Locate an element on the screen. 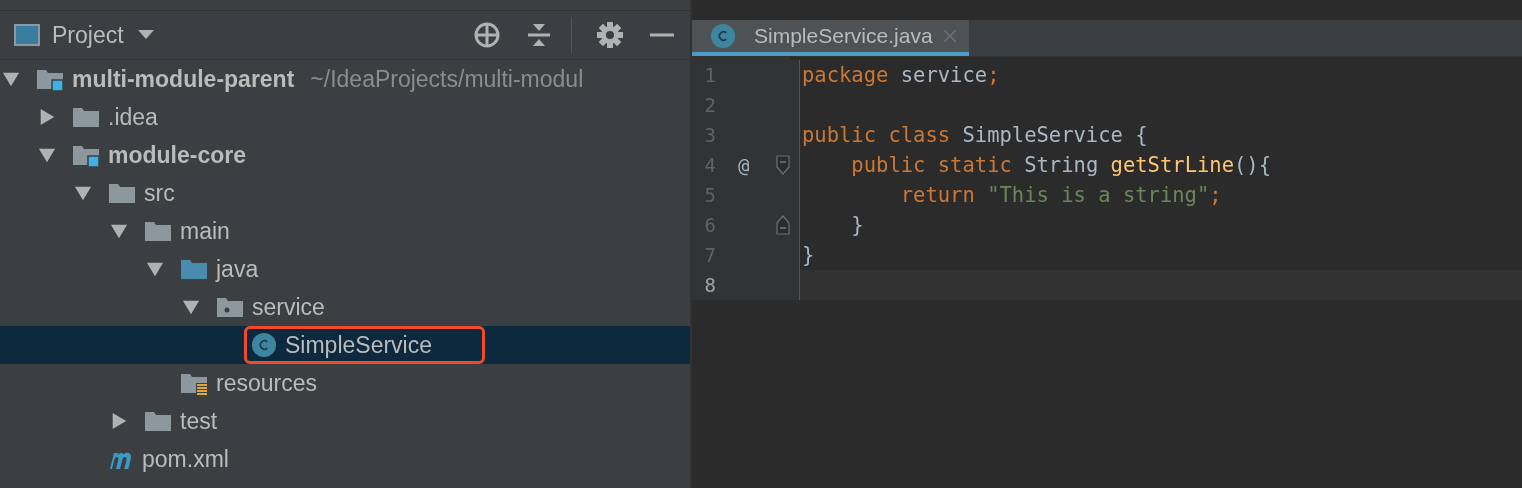  crosshair-icon is located at coordinates (487, 35).